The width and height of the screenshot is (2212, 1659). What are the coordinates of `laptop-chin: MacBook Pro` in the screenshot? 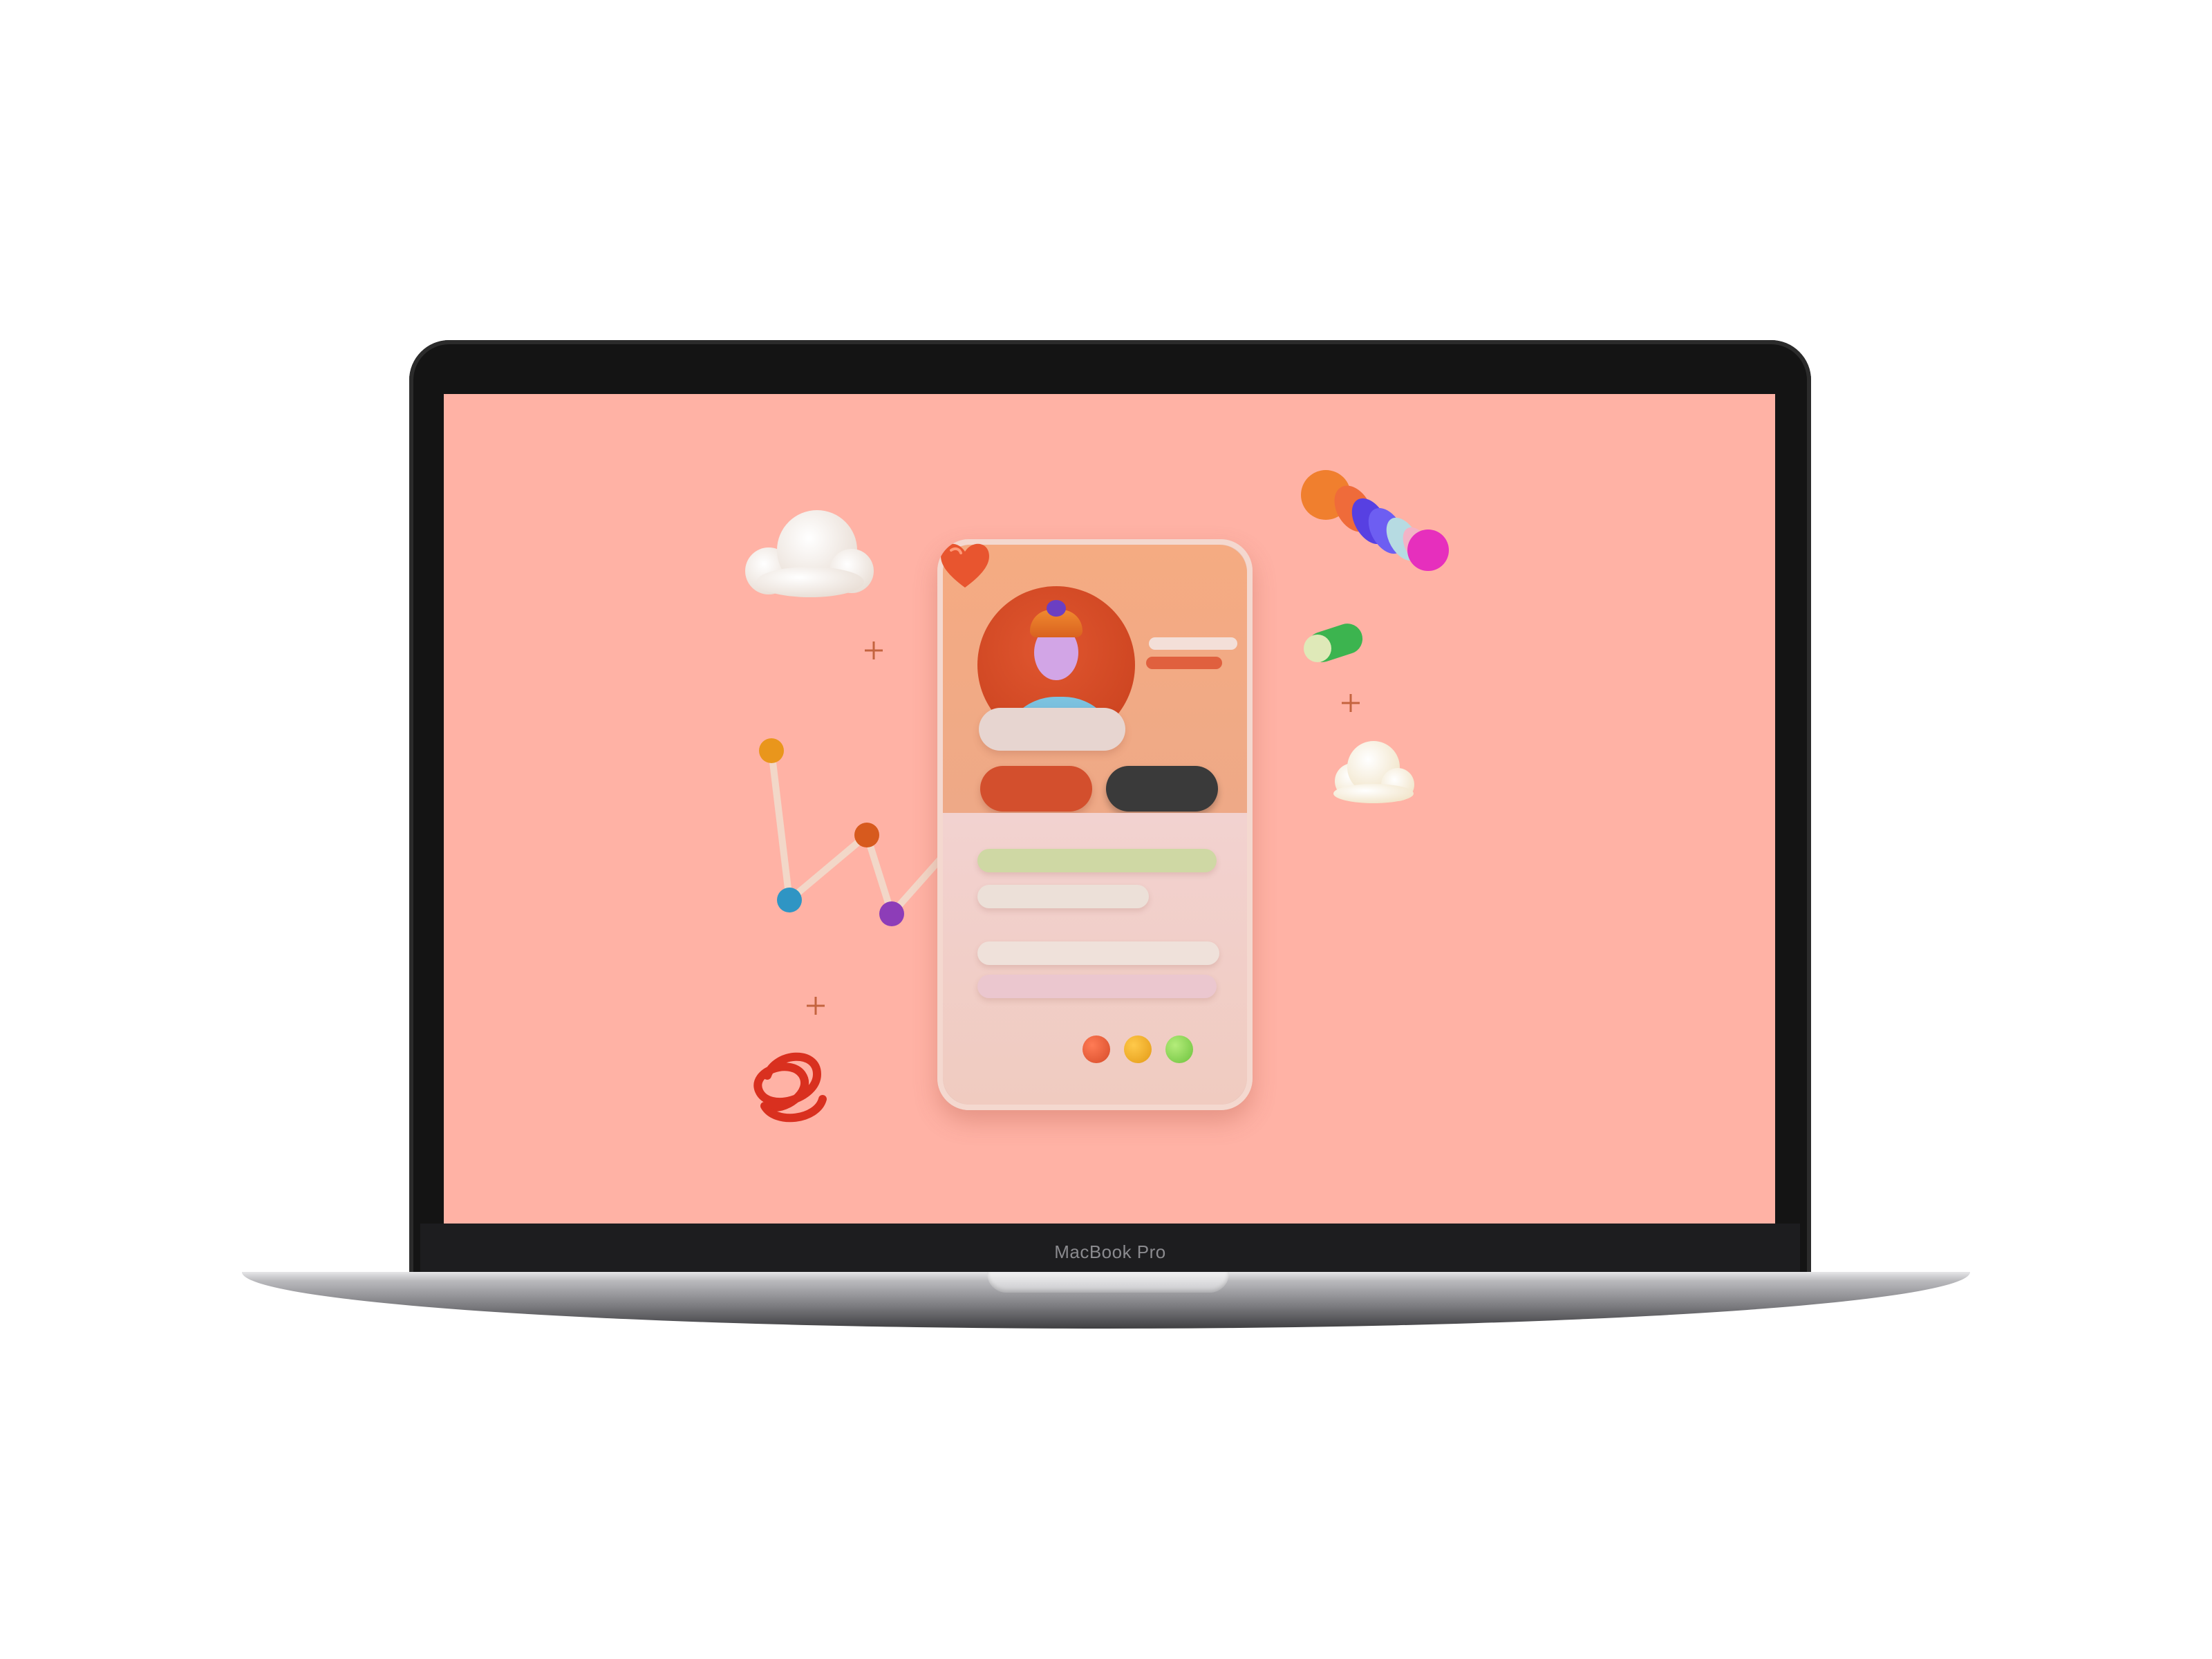 It's located at (1110, 1248).